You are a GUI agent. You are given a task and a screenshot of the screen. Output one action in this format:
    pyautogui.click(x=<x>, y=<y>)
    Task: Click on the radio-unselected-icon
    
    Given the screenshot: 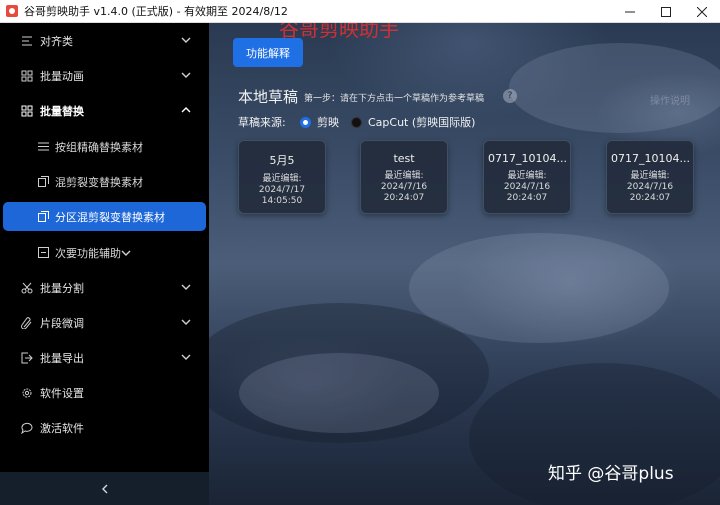 What is the action you would take?
    pyautogui.click(x=356, y=122)
    